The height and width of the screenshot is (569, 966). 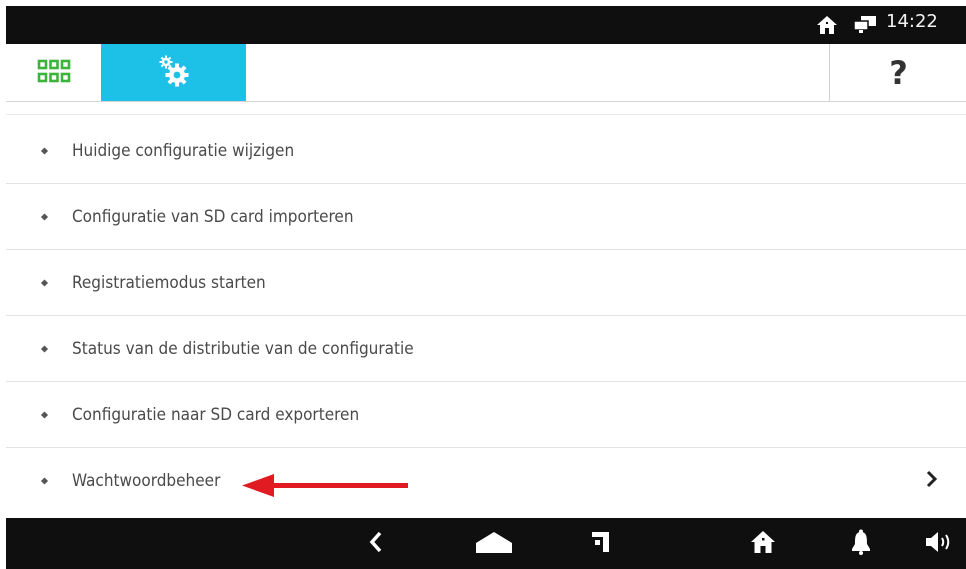 What do you see at coordinates (912, 21) in the screenshot?
I see `clock: 14:22` at bounding box center [912, 21].